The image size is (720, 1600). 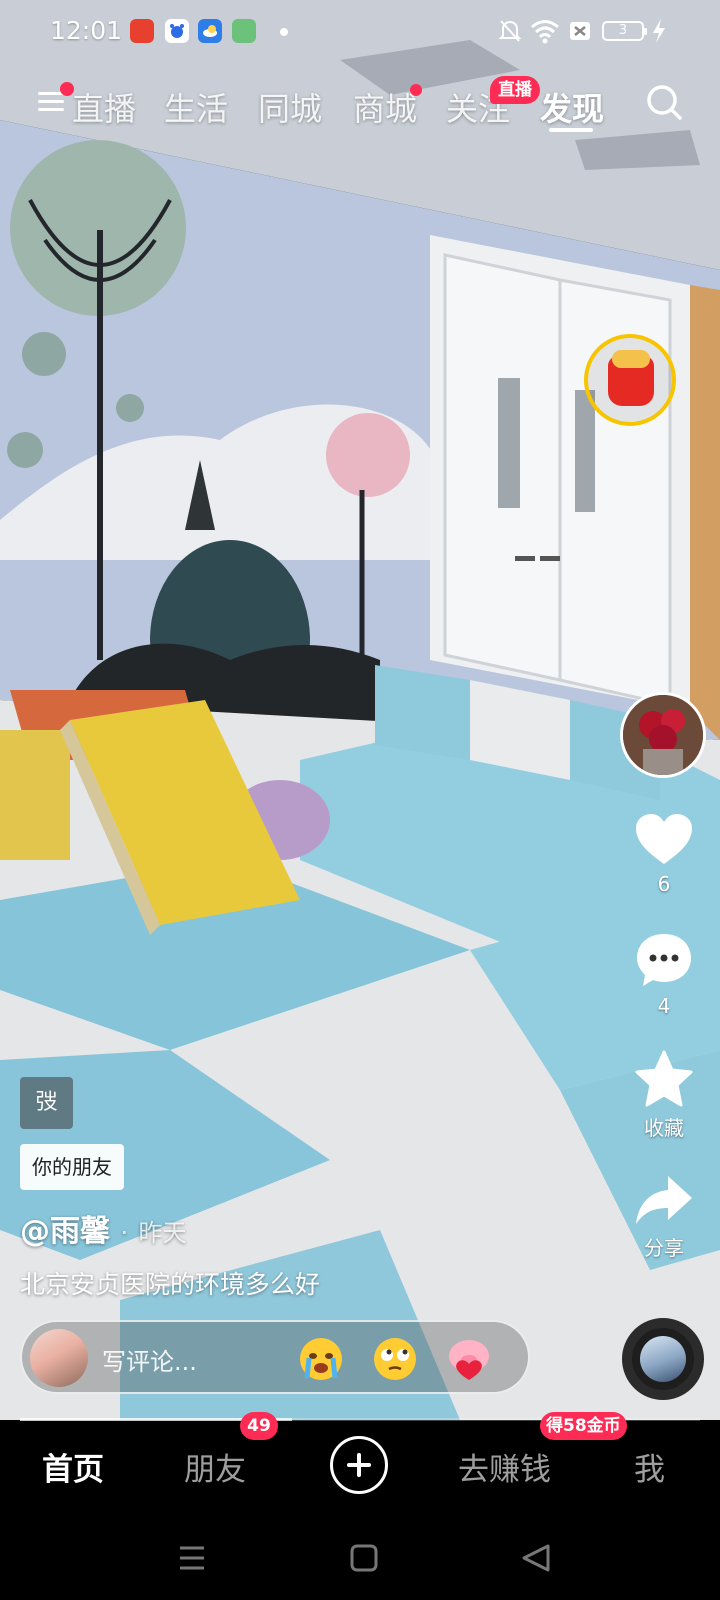 What do you see at coordinates (536, 1558) in the screenshot?
I see `back-icon` at bounding box center [536, 1558].